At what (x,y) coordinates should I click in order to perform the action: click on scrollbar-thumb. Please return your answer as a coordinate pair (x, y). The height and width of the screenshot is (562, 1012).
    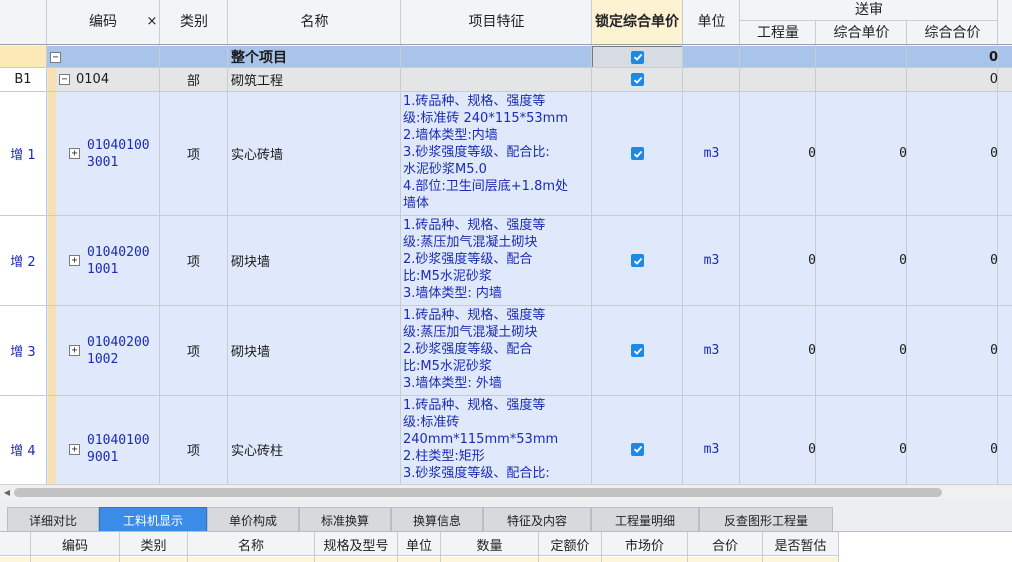
    Looking at the image, I should click on (478, 492).